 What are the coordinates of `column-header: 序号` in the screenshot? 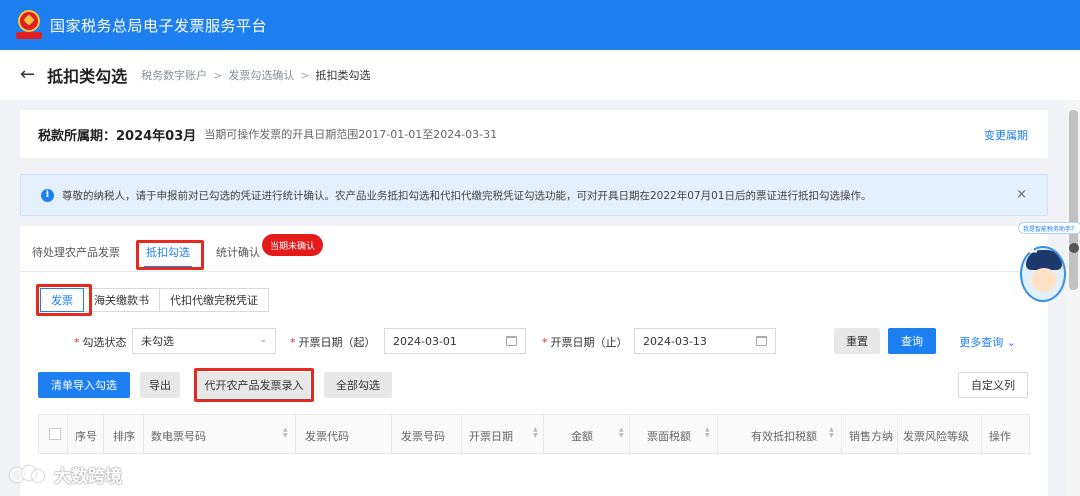 It's located at (86, 436).